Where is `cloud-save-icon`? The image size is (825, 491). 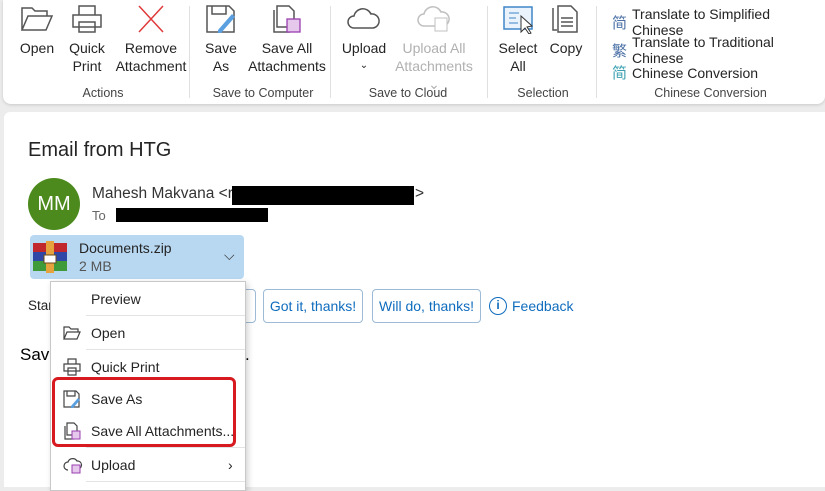 cloud-save-icon is located at coordinates (433, 19).